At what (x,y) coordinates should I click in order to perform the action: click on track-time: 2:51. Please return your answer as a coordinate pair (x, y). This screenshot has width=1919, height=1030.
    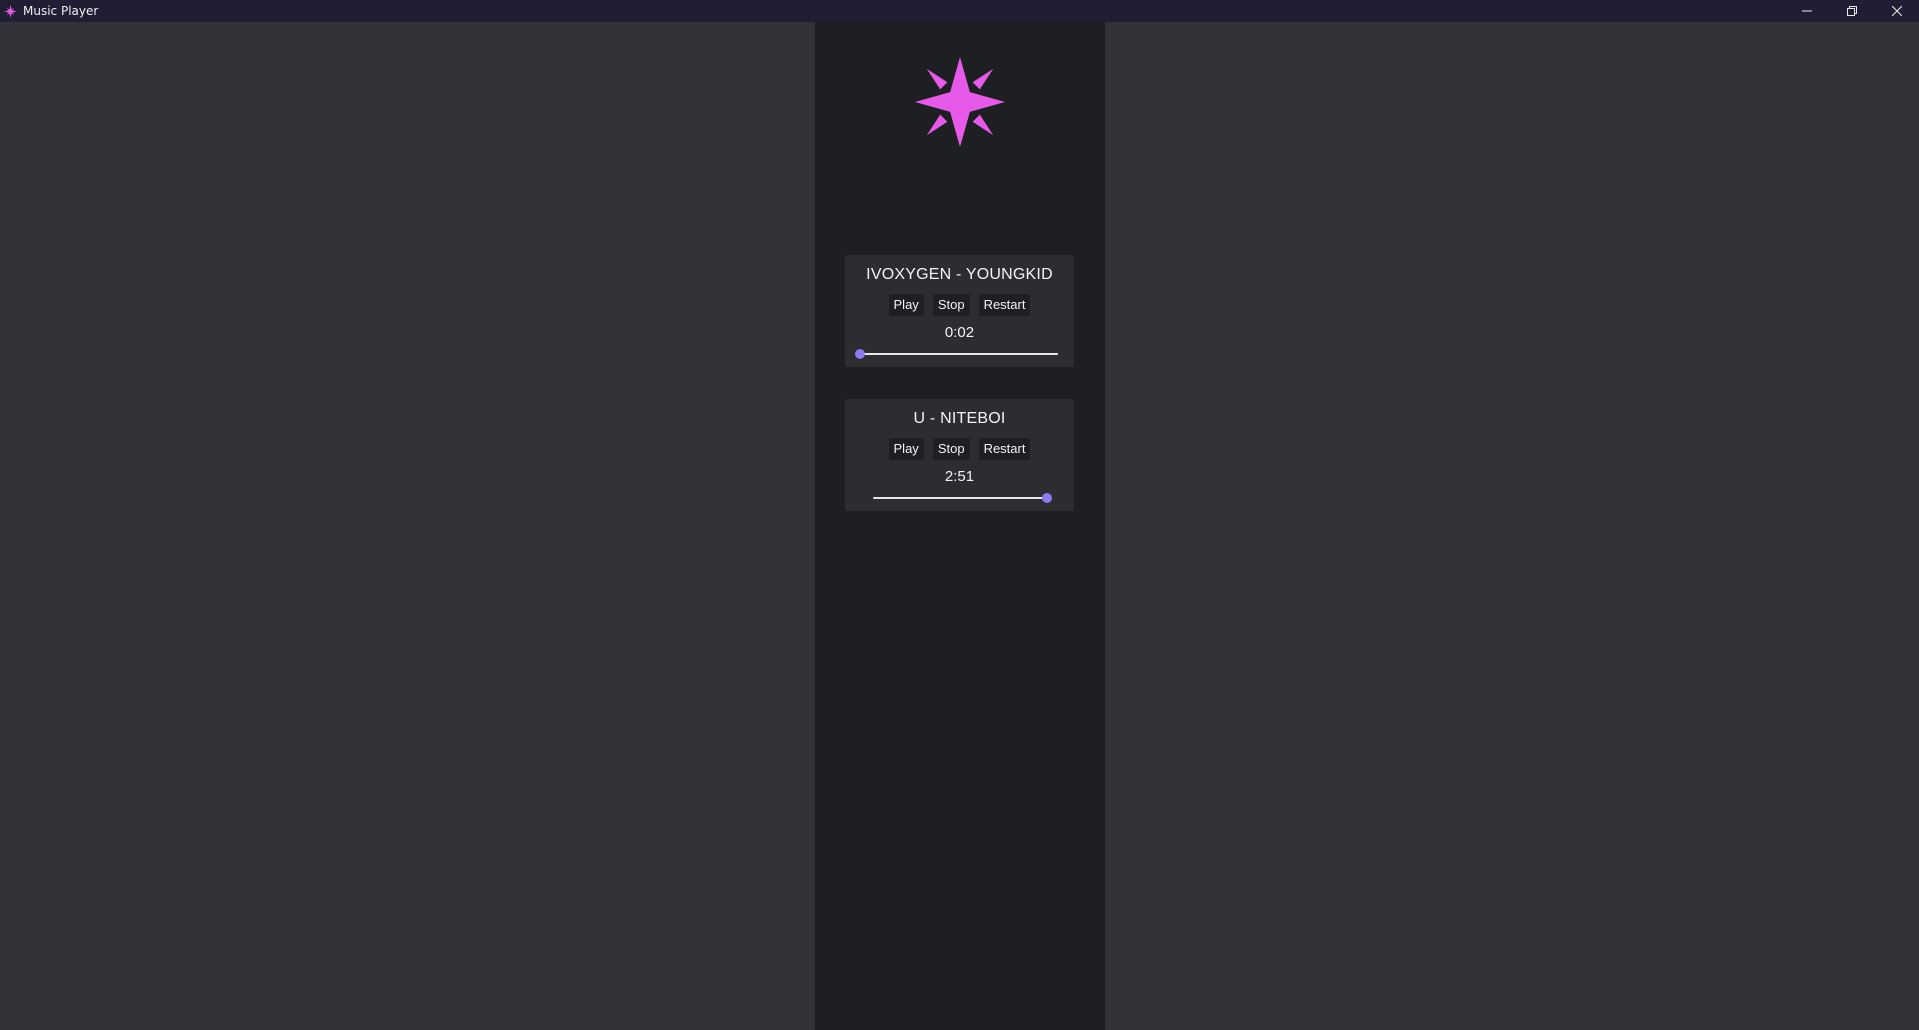
    Looking at the image, I should click on (959, 476).